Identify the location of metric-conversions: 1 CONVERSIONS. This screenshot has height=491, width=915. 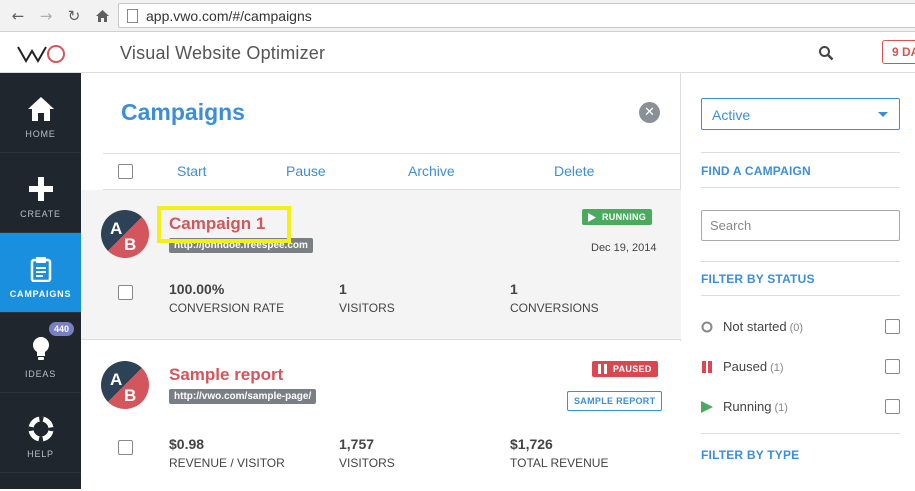
(554, 298).